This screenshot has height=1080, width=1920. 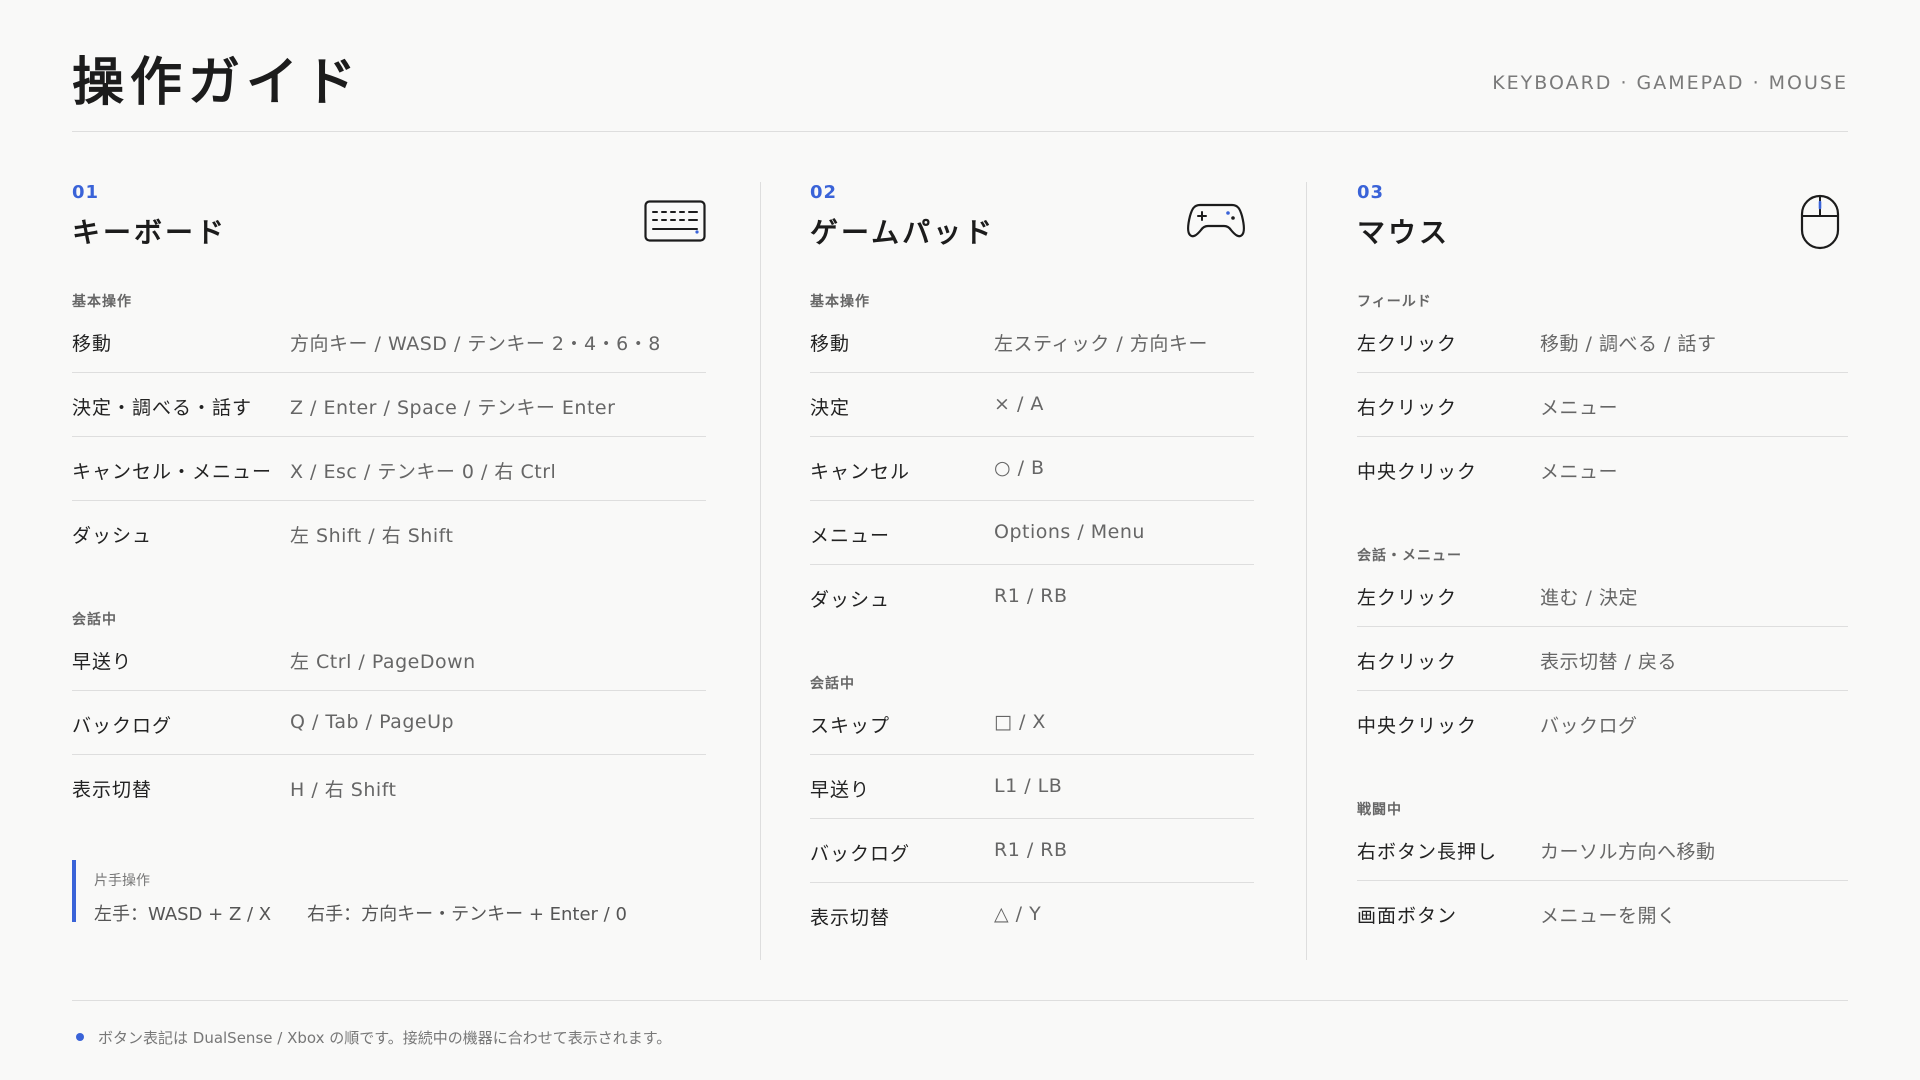 I want to click on control-row: メニュー Options / Menu, so click(x=1032, y=533).